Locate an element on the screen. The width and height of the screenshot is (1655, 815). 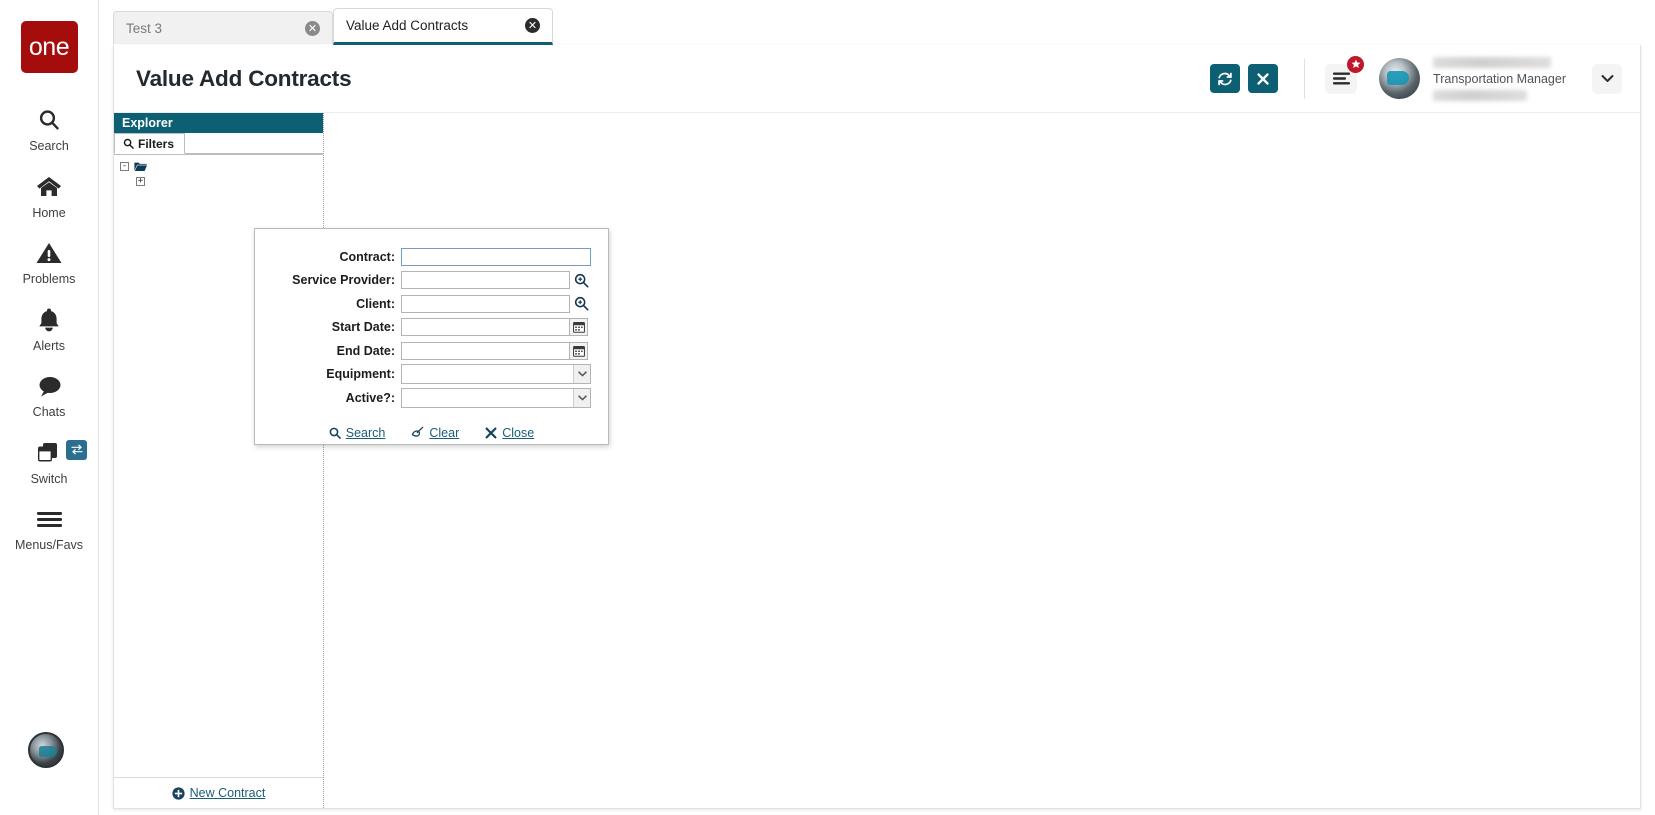
warning-triangle-icon is located at coordinates (49, 253).